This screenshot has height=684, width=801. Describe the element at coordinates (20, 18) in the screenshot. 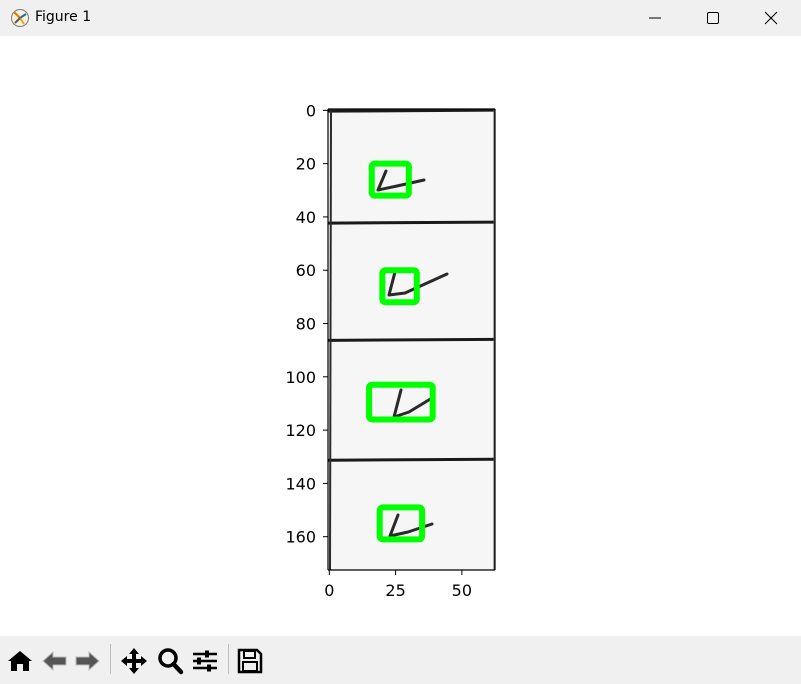

I see `matplotlib-logo-icon` at that location.